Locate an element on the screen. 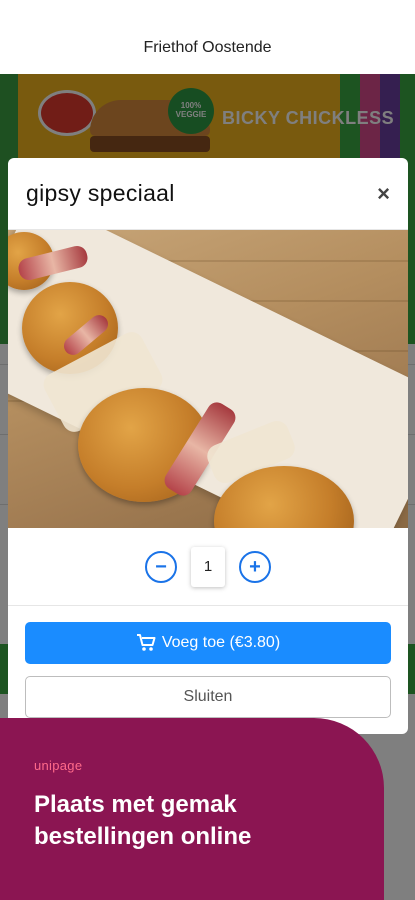 This screenshot has height=900, width=415. unipage-logo: unipage is located at coordinates (58, 765).